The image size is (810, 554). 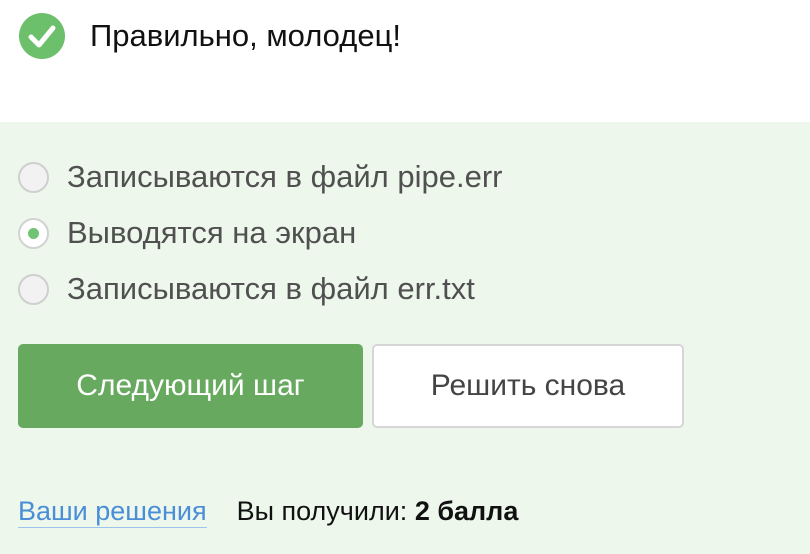 I want to click on option-label: Выводятся на экран, so click(x=212, y=232).